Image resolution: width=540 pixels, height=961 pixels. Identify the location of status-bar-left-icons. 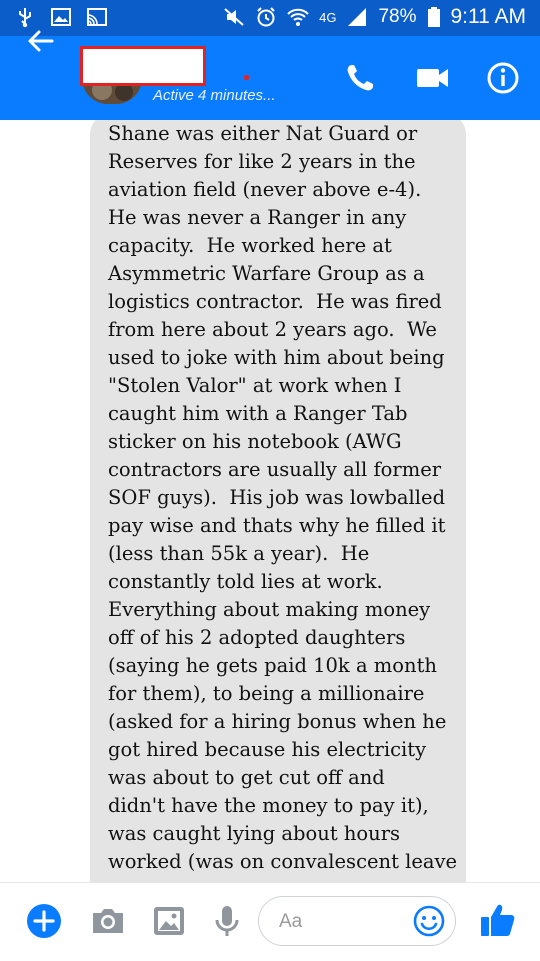
(61, 17).